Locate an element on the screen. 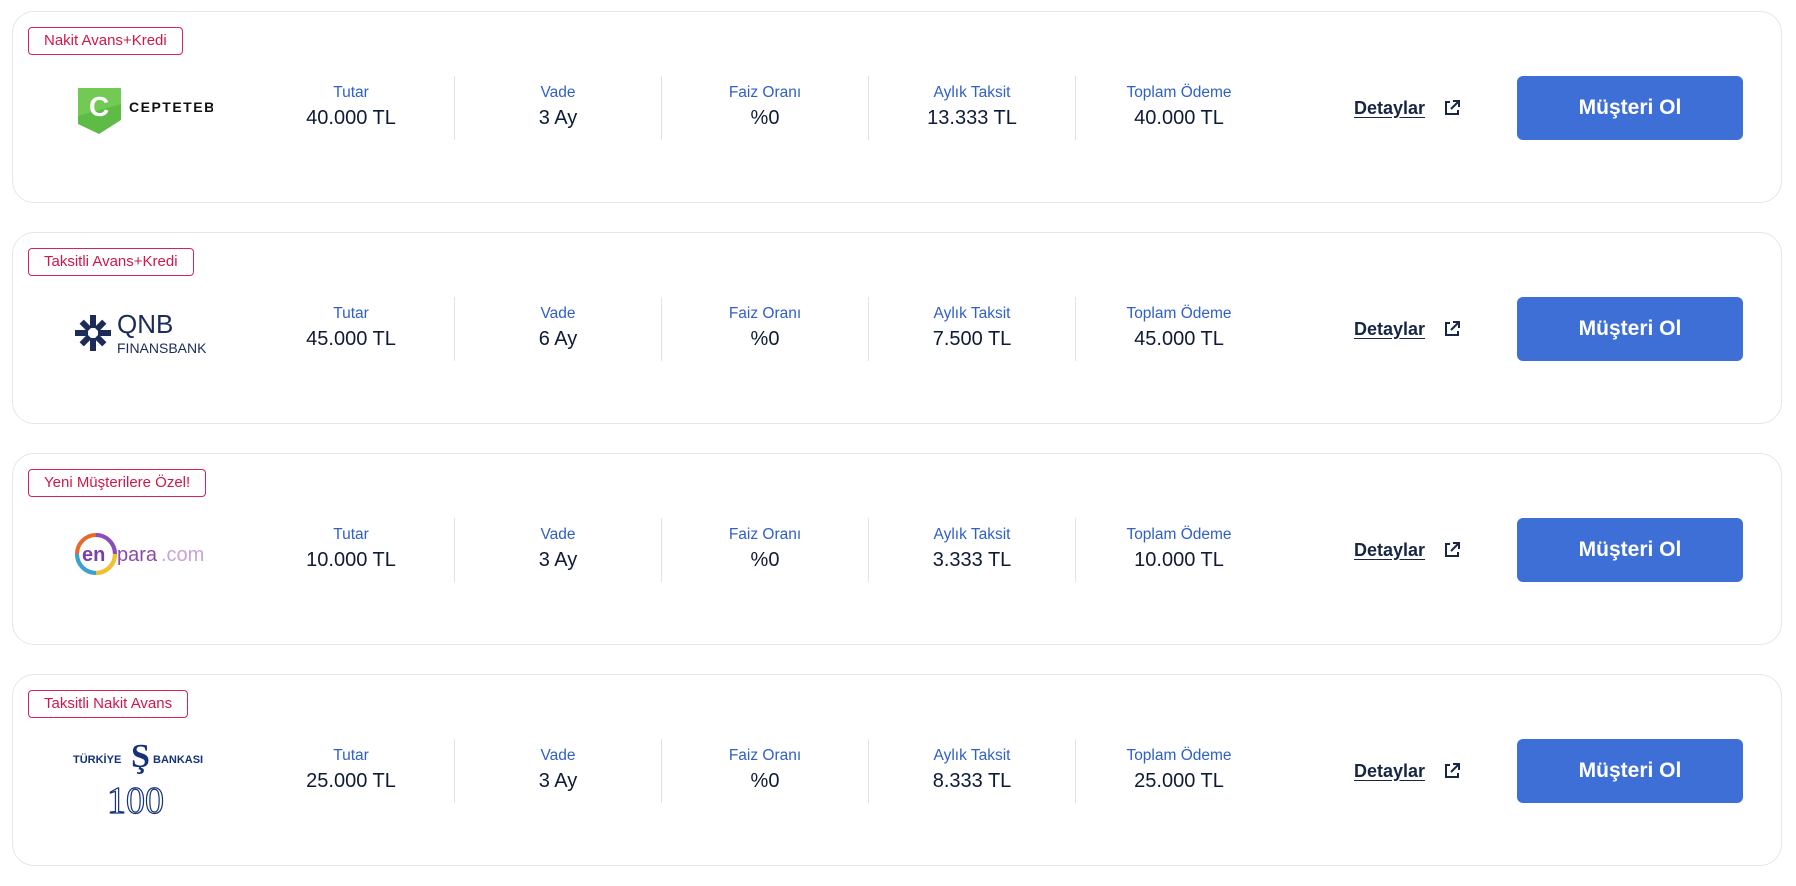  monthly-column: Aylık Taksit 13.333 TL is located at coordinates (972, 108).